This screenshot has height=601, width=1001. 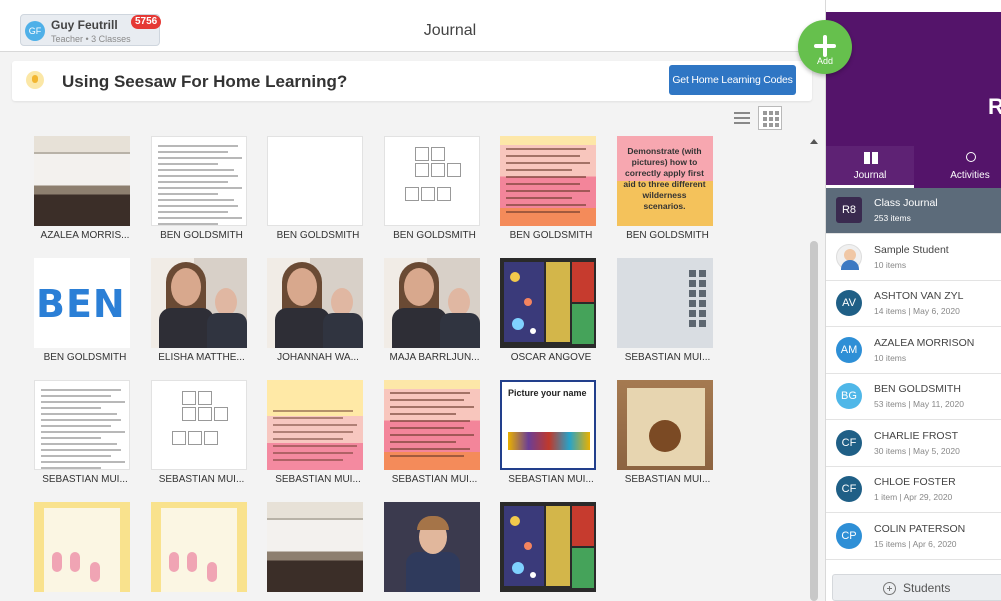 I want to click on student-item: BG BEN GOLDSMITH 53 items | May 11, 2020, so click(x=913, y=397).